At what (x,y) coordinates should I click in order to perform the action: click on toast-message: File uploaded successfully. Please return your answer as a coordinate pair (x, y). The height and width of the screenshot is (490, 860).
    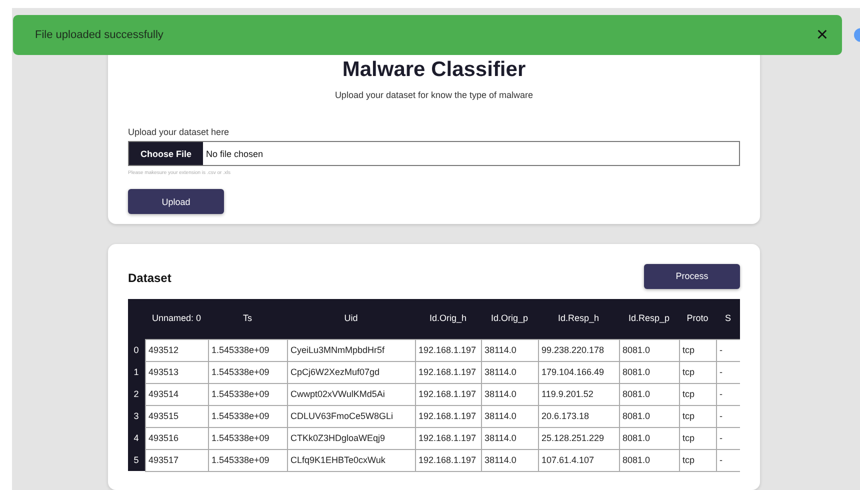
    Looking at the image, I should click on (99, 35).